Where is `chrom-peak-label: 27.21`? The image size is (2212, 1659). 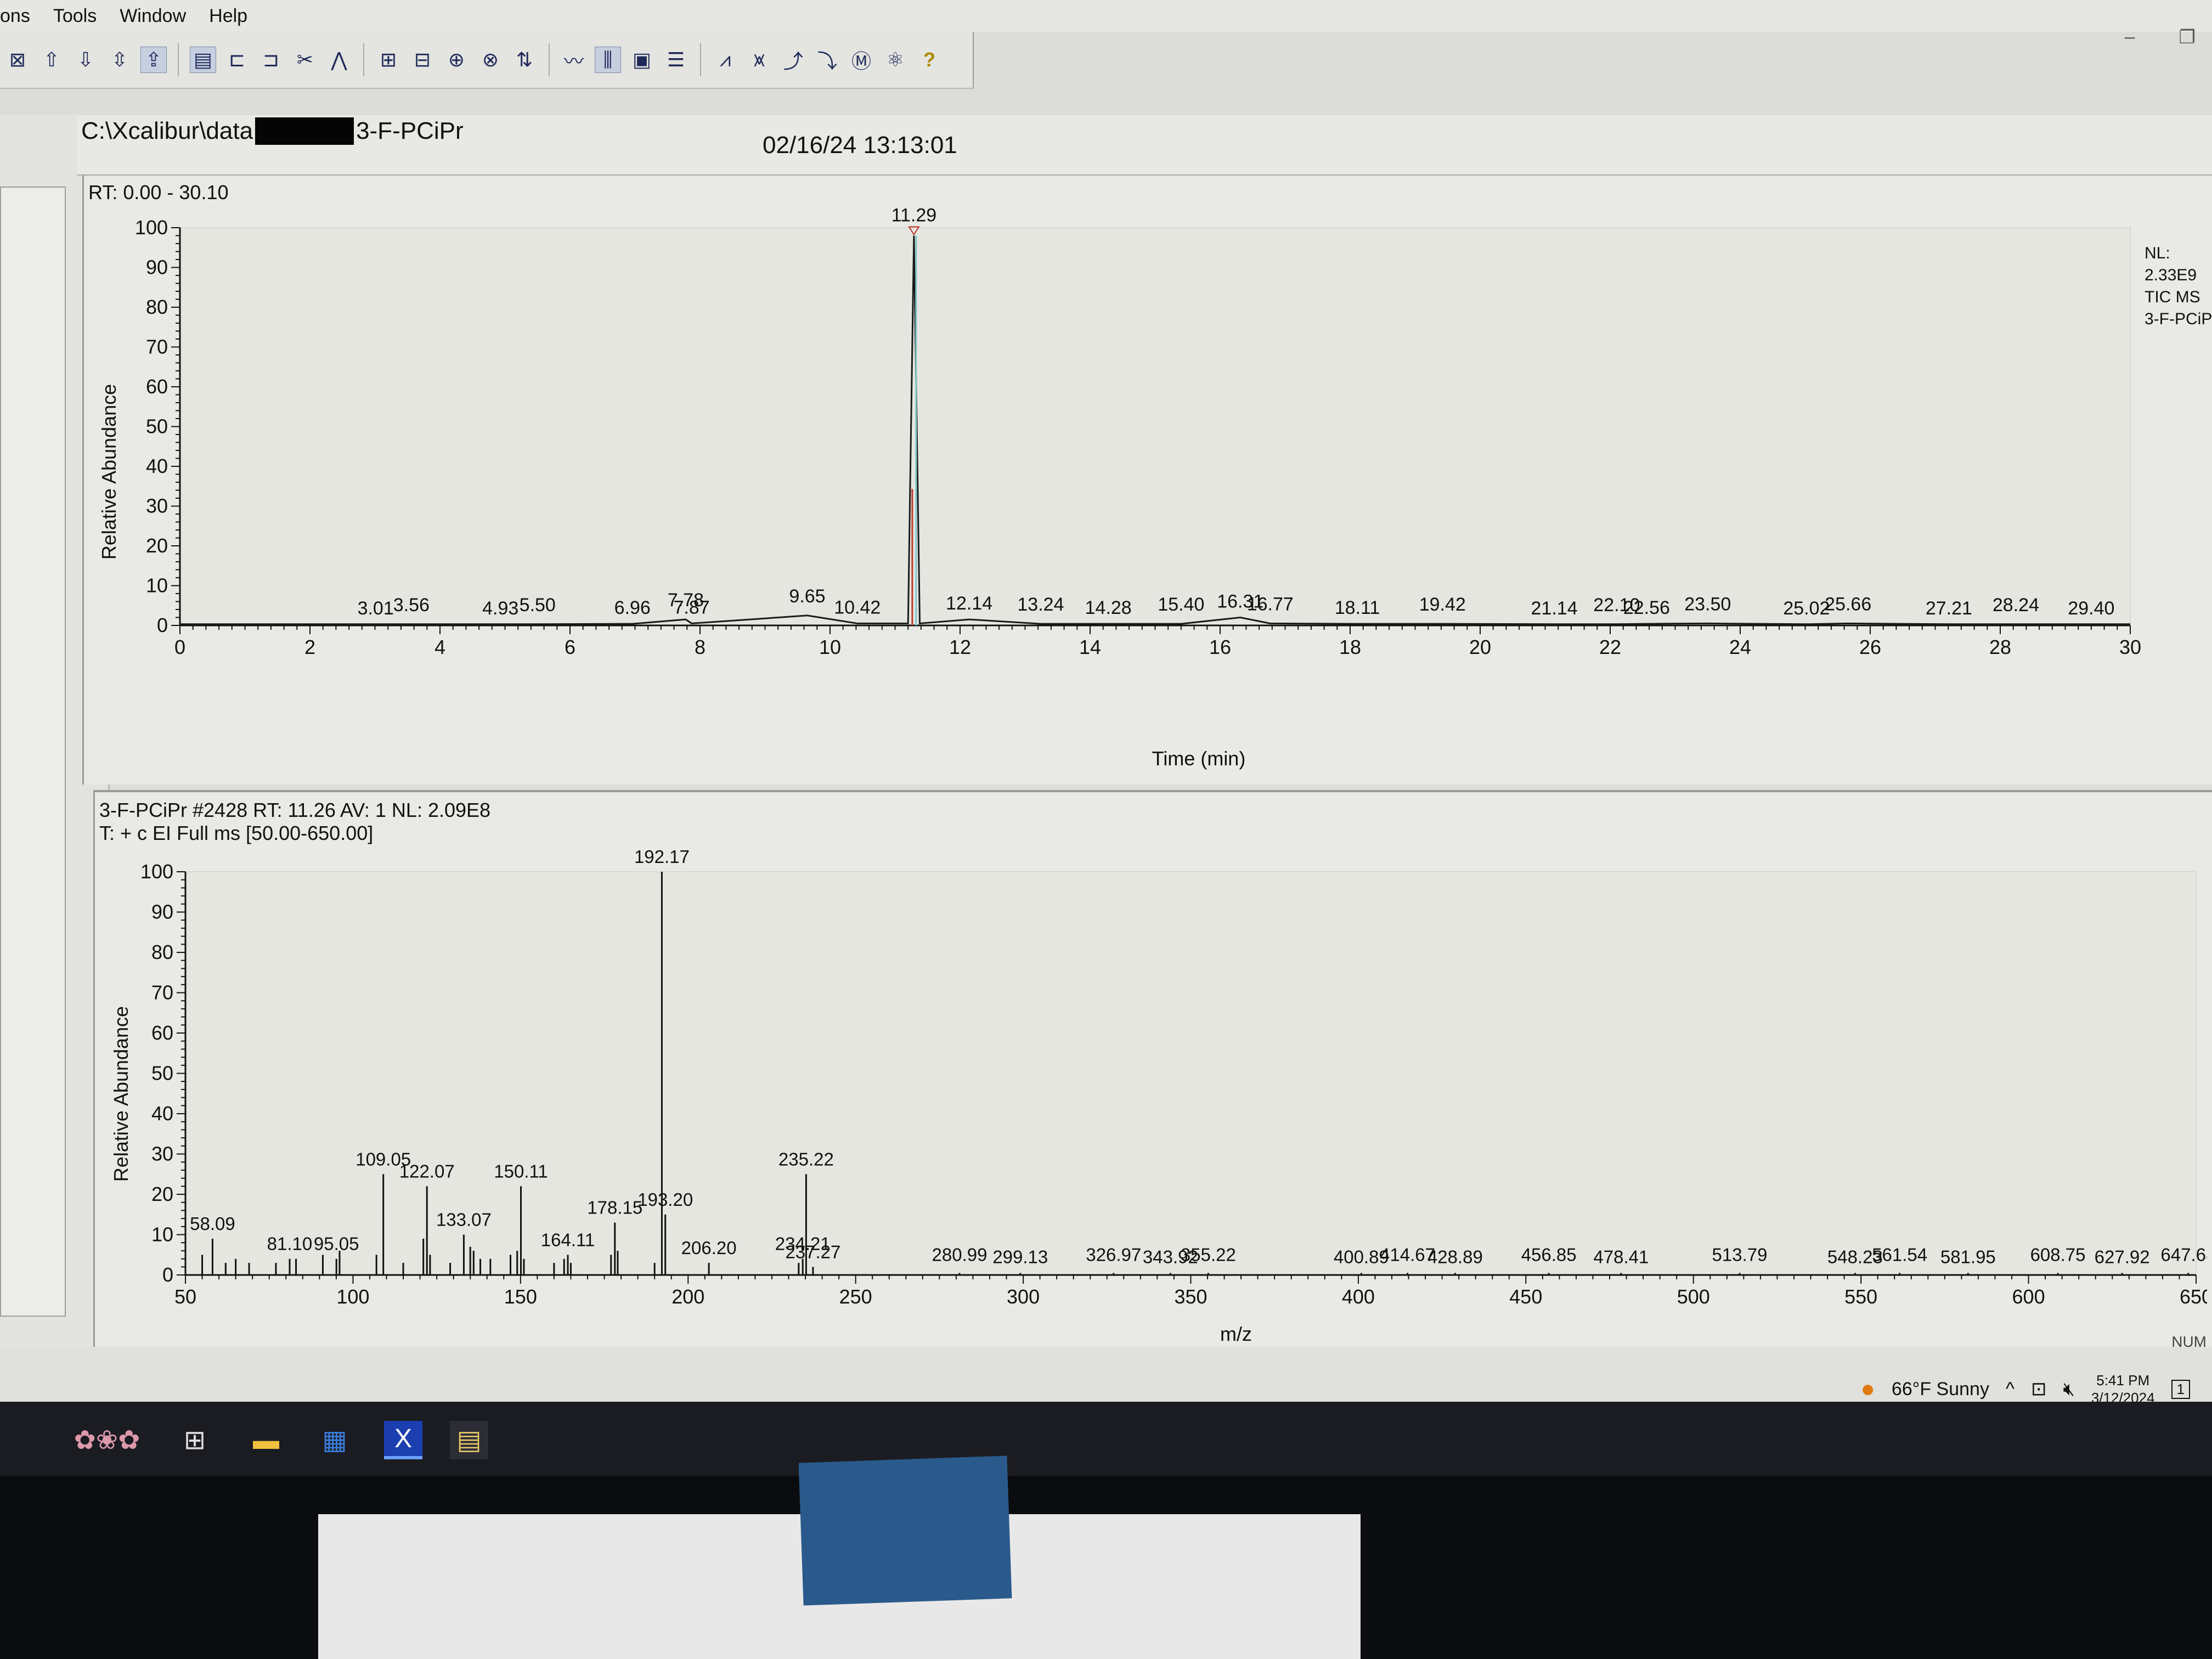 chrom-peak-label: 27.21 is located at coordinates (1949, 608).